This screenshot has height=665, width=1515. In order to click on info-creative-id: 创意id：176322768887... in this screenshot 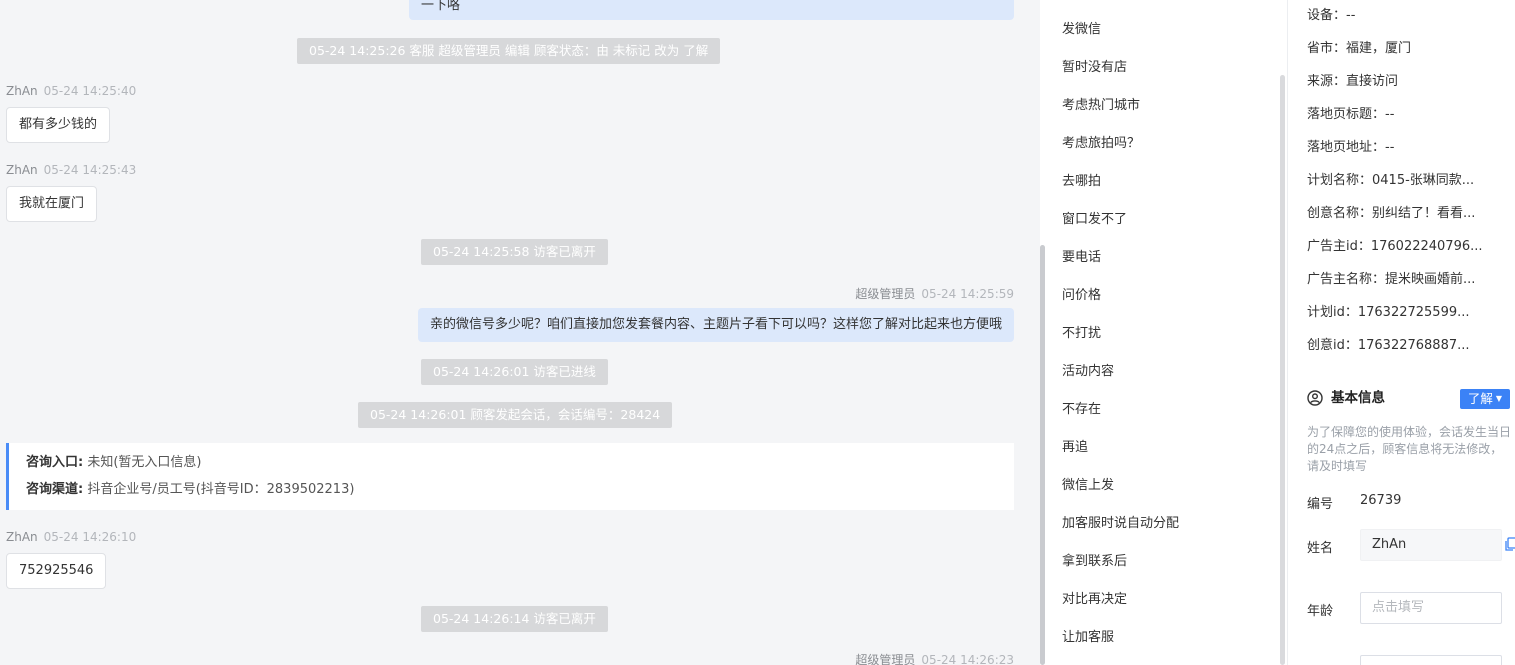, I will do `click(1388, 345)`.